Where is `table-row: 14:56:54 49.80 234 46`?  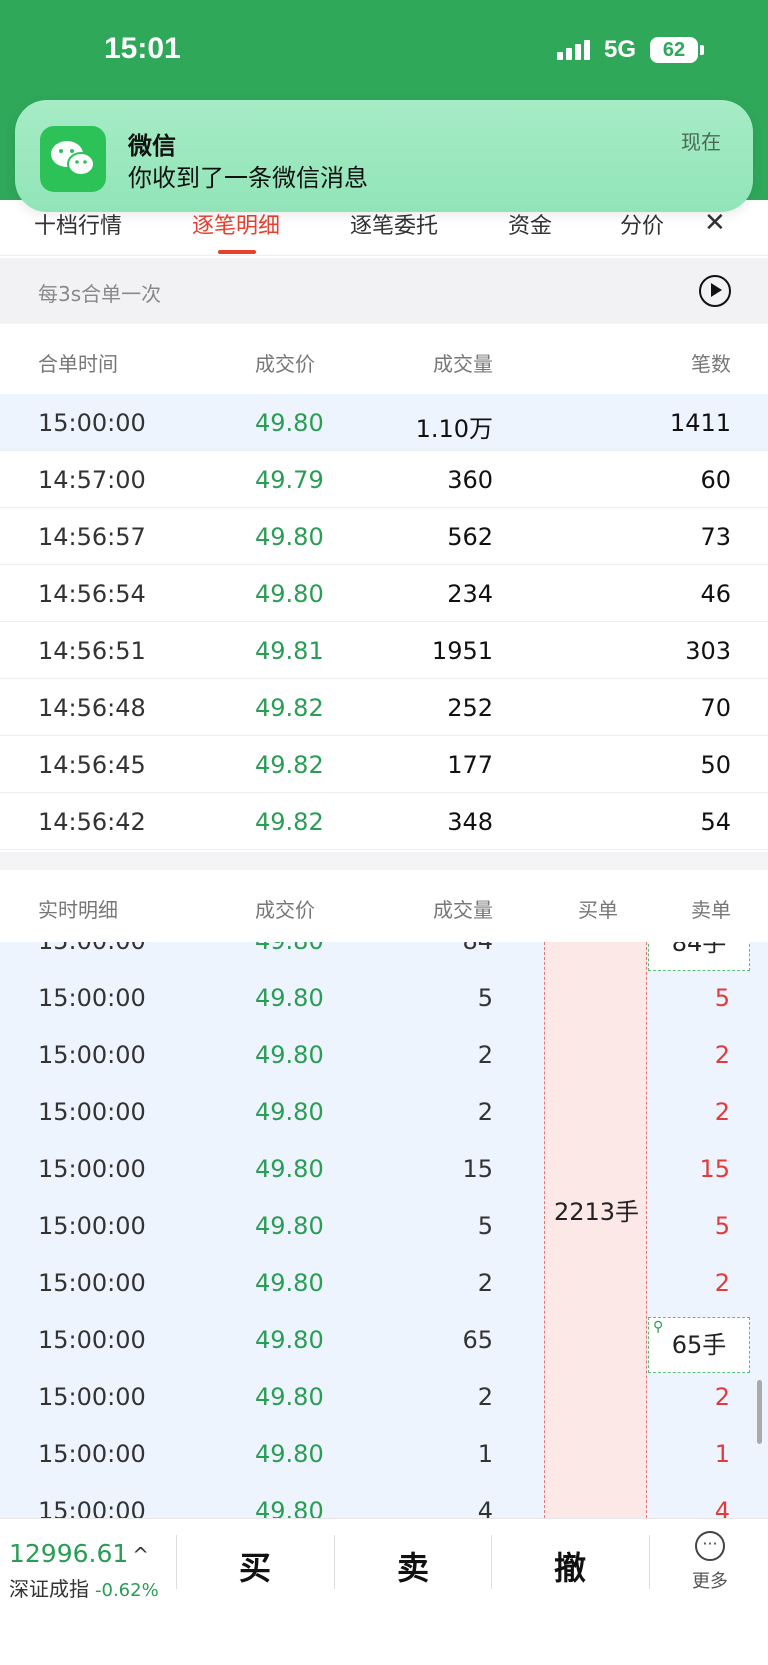
table-row: 14:56:54 49.80 234 46 is located at coordinates (384, 593).